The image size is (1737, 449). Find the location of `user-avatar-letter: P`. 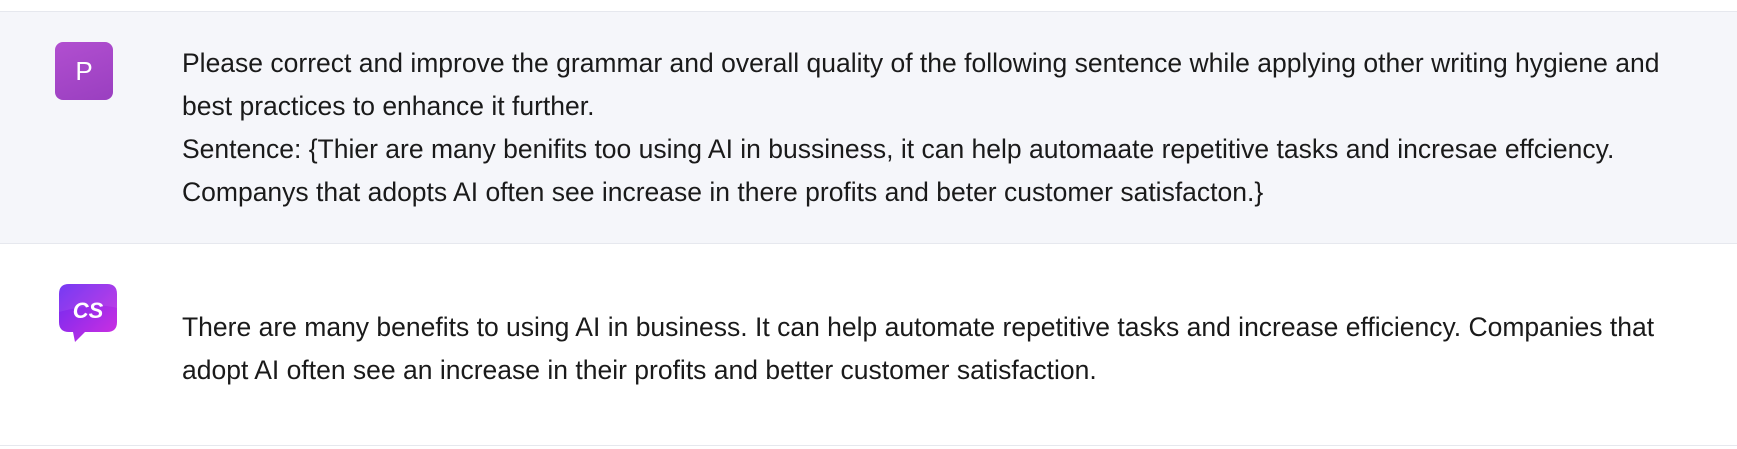

user-avatar-letter: P is located at coordinates (84, 70).